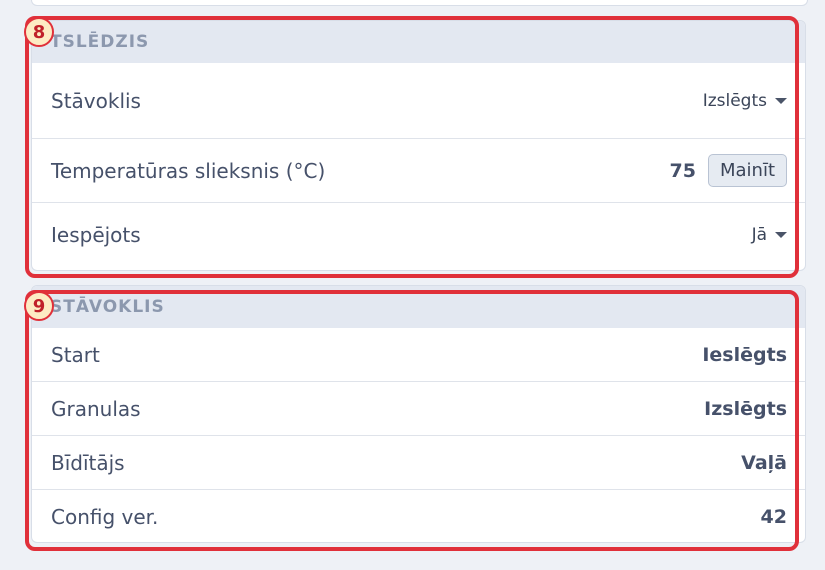  I want to click on status-label: Granulas, so click(96, 408).